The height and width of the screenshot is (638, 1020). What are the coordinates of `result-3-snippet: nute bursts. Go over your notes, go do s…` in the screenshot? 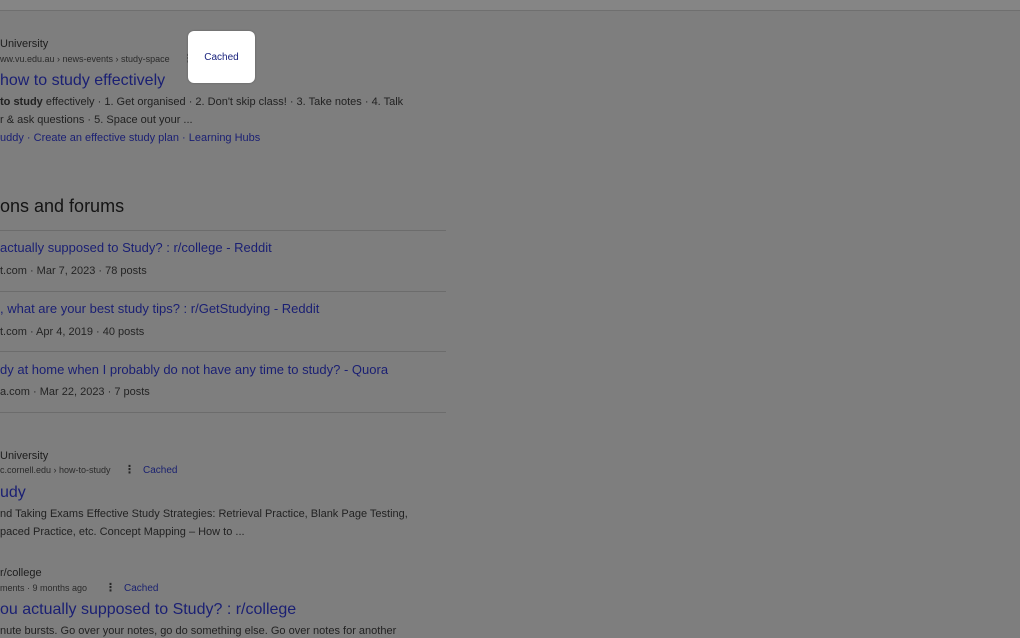 It's located at (198, 631).